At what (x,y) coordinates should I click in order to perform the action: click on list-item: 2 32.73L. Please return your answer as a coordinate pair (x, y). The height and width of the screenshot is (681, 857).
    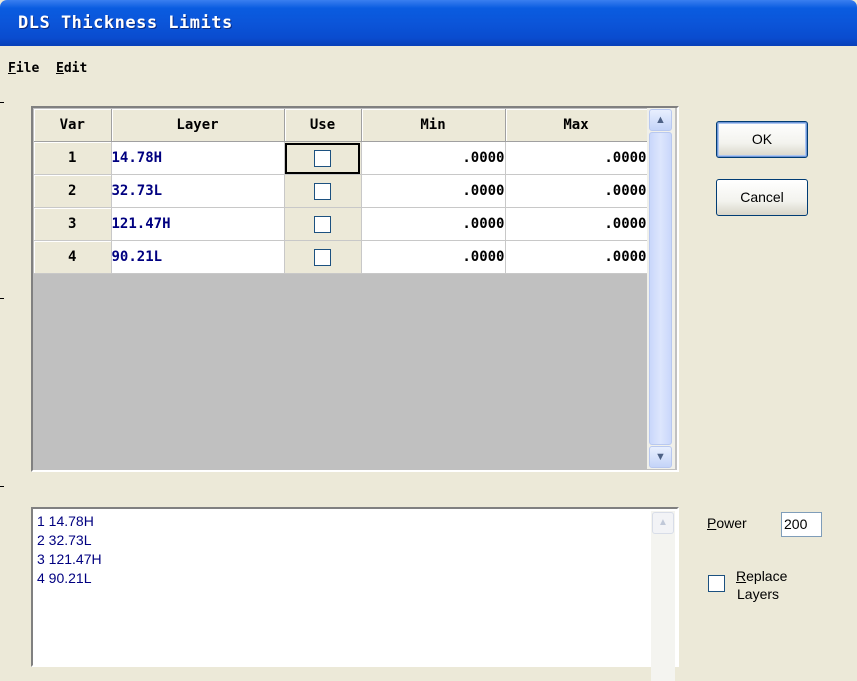
    Looking at the image, I should click on (69, 540).